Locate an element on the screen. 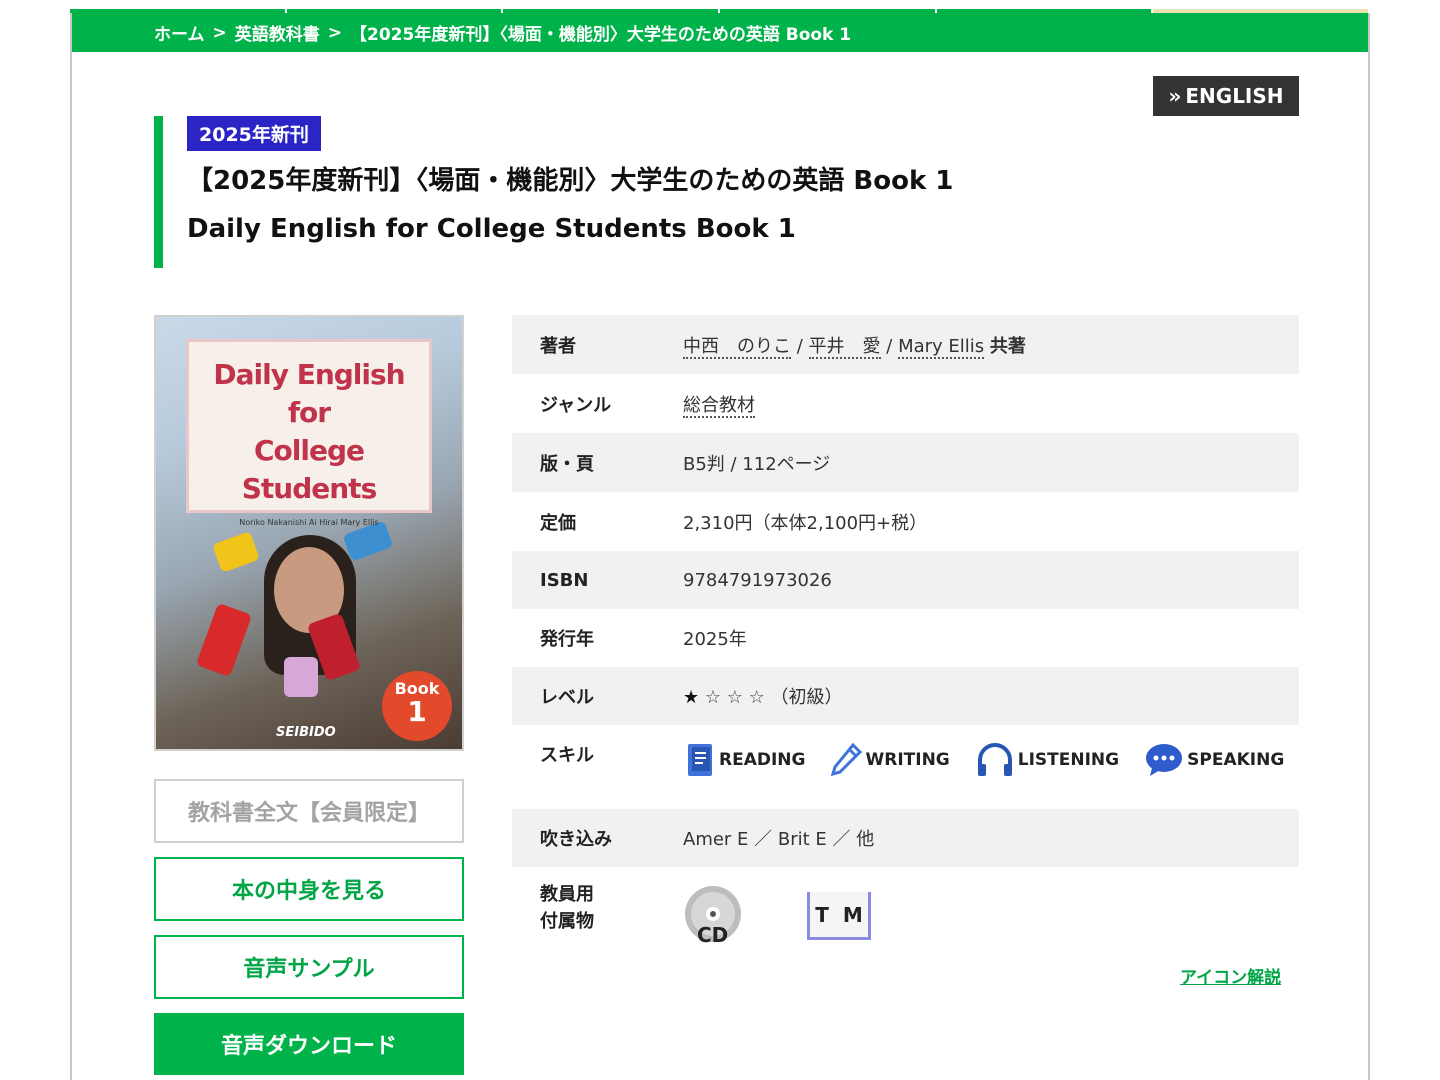 This screenshot has width=1440, height=1080. star-empty-icon: ☆ ☆ ☆ is located at coordinates (734, 697).